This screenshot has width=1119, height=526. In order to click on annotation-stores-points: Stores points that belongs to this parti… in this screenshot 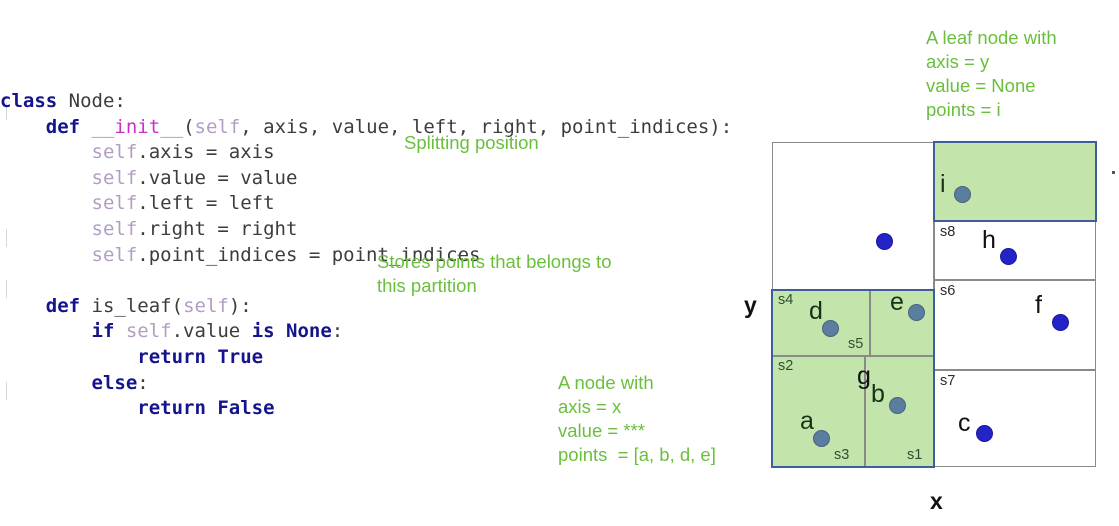, I will do `click(494, 273)`.